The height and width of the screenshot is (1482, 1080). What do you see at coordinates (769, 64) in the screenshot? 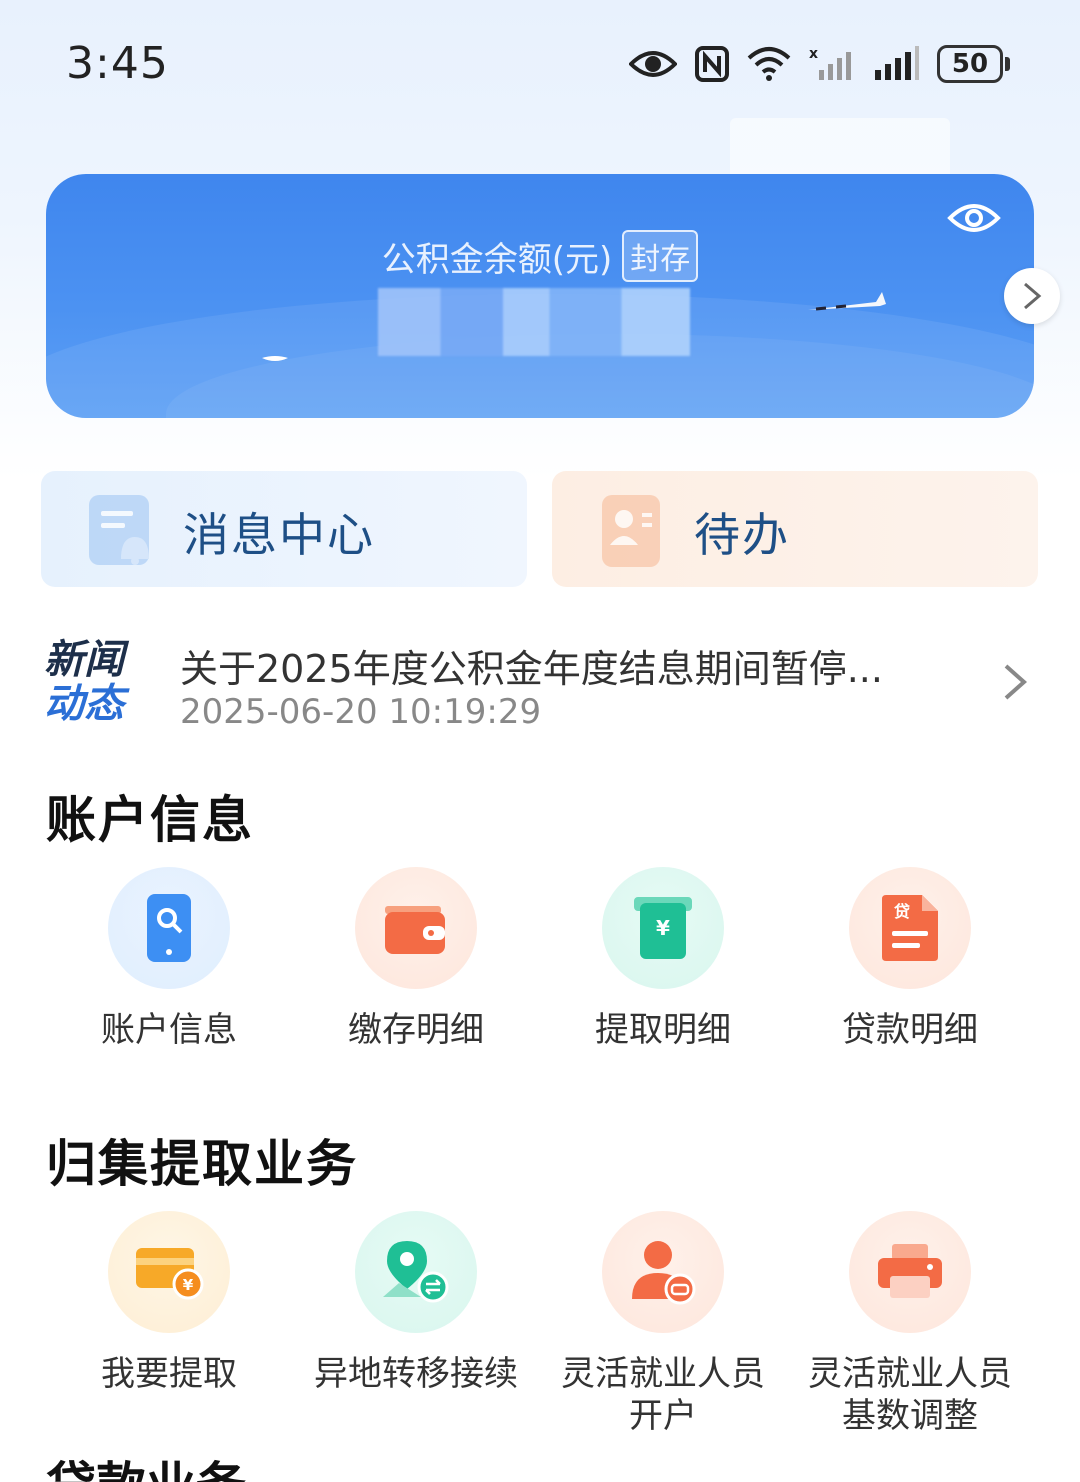
I see `wifi-icon` at bounding box center [769, 64].